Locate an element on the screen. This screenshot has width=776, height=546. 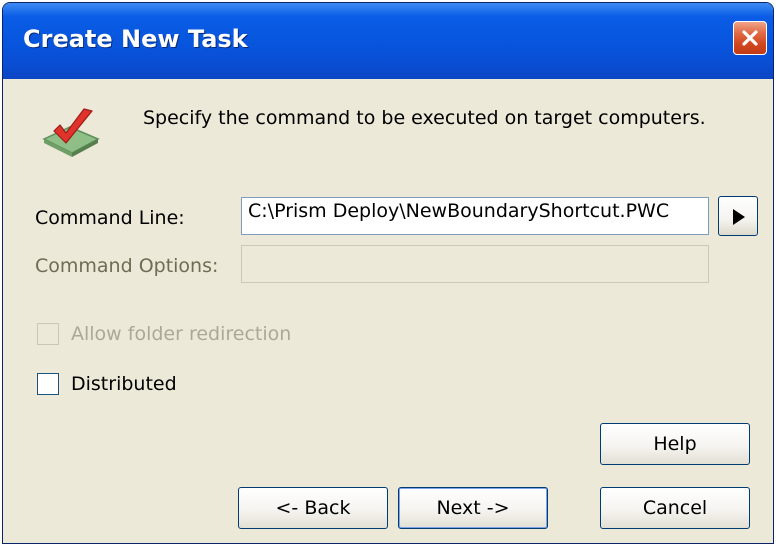
allow-folder-redirection-option: Allow folder redirection is located at coordinates (164, 334).